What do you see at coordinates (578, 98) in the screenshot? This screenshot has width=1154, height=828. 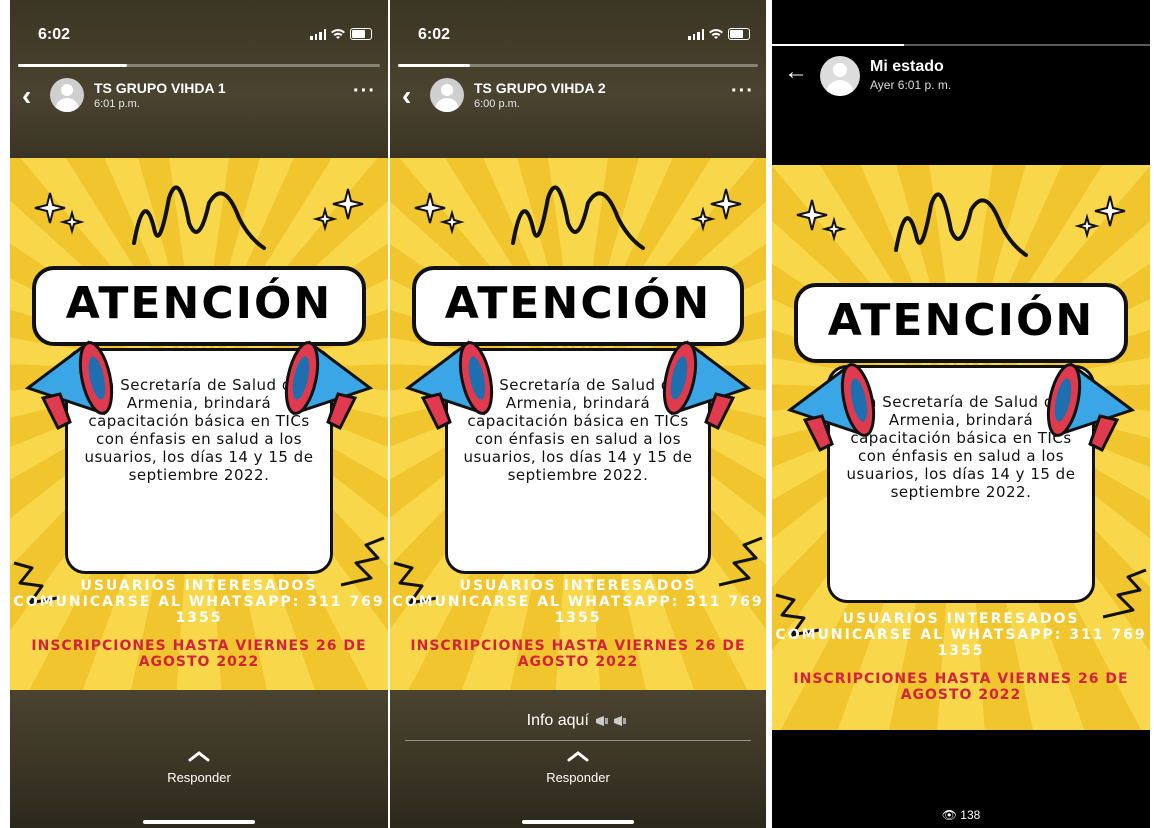 I see `story-header: ‹ TS GRUPO VIHDA 2 6:00 p.m. ···` at bounding box center [578, 98].